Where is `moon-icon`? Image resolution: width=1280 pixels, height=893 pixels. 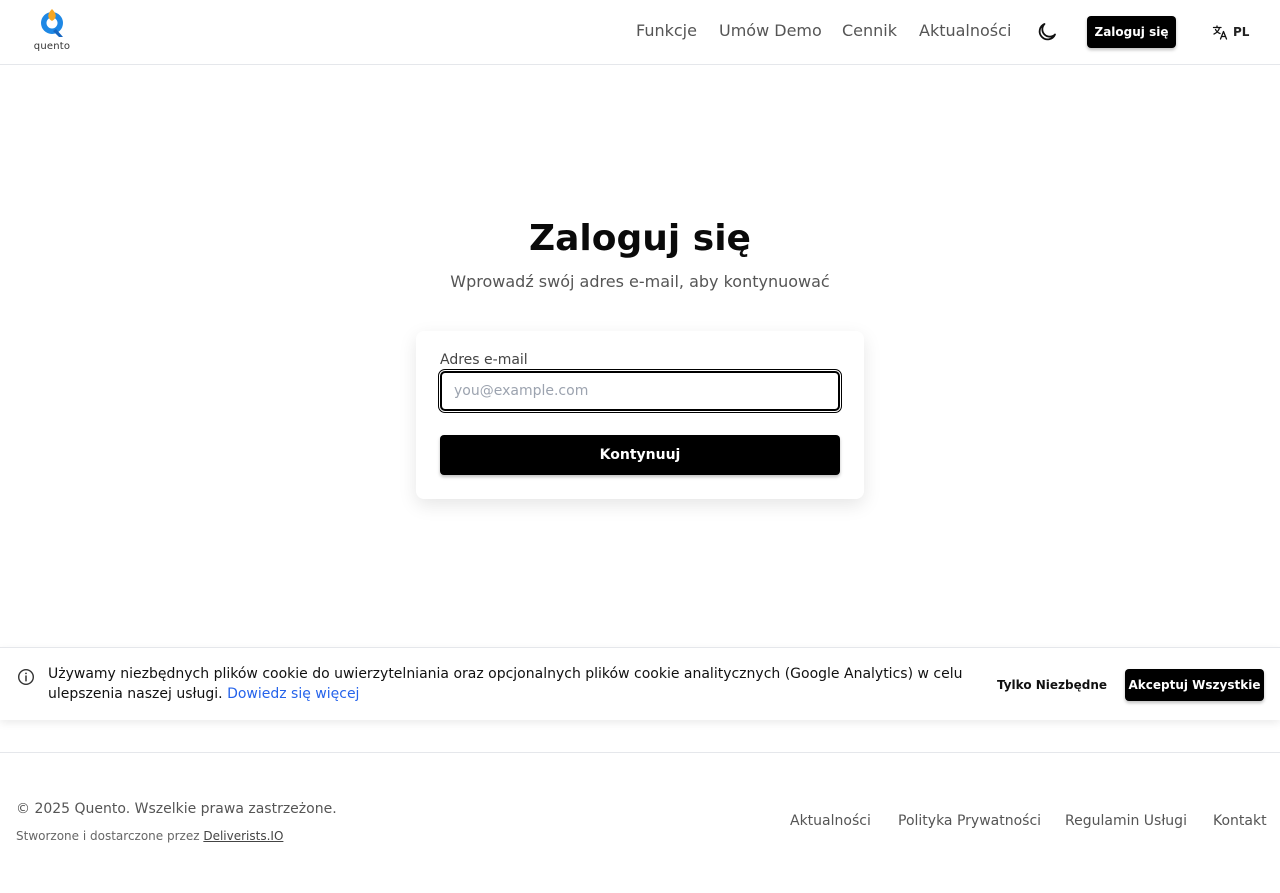
moon-icon is located at coordinates (1047, 32).